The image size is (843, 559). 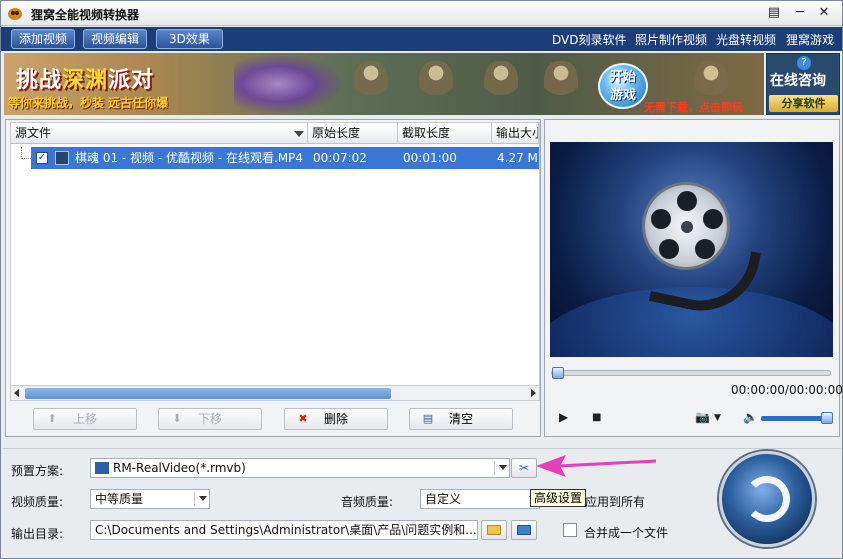 I want to click on dvd-burn-link: DVD刻录软件, so click(x=589, y=39).